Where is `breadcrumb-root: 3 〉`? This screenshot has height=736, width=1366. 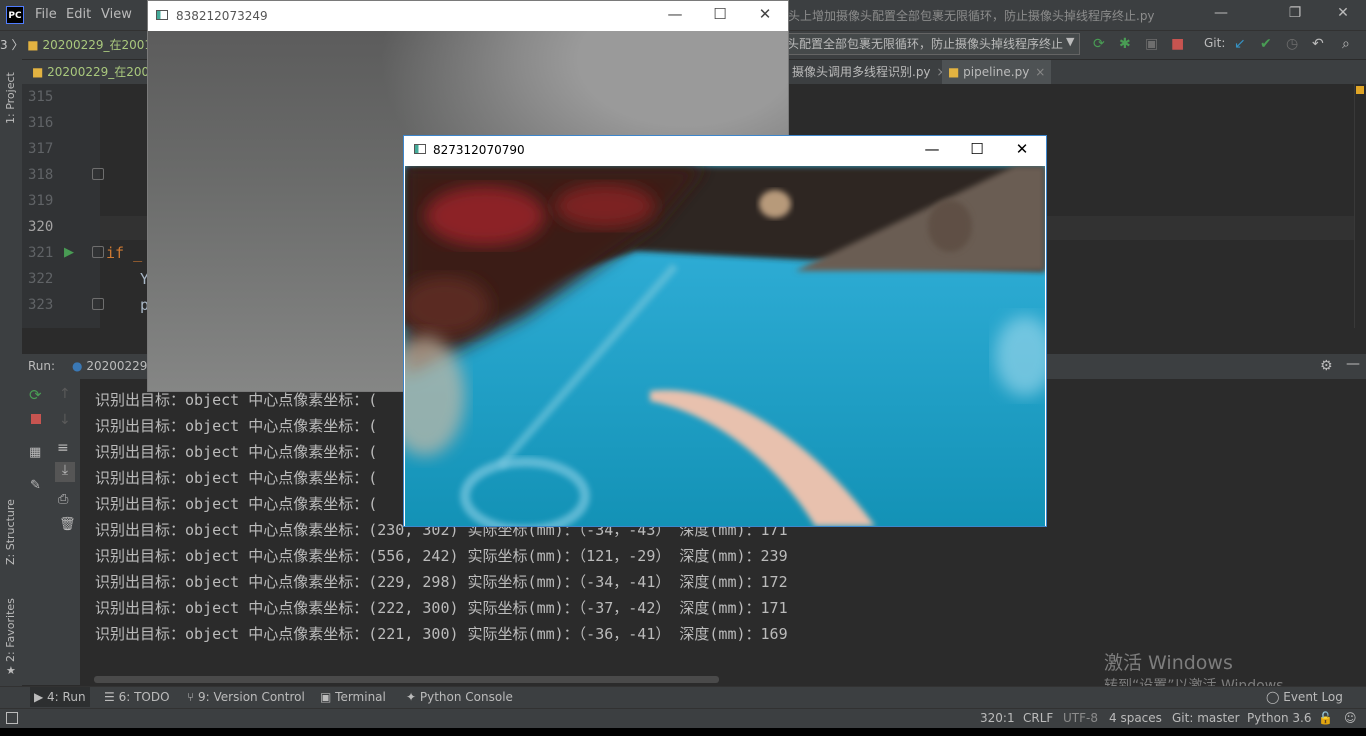
breadcrumb-root: 3 〉 is located at coordinates (12, 45).